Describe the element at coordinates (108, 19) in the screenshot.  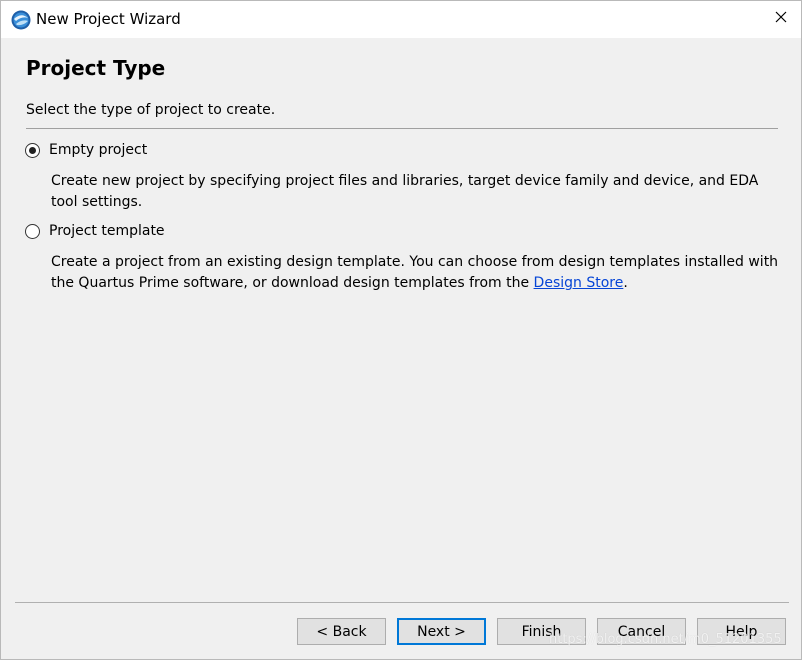
I see `window-title: New Project Wizard` at that location.